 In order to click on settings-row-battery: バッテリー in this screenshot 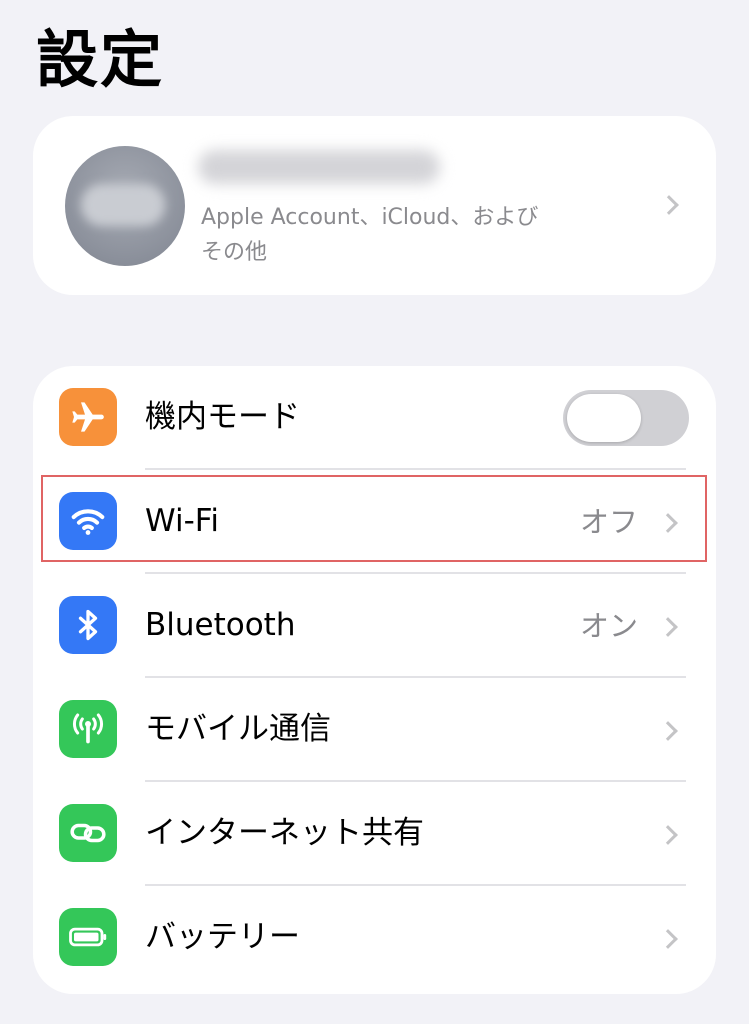, I will do `click(374, 938)`.